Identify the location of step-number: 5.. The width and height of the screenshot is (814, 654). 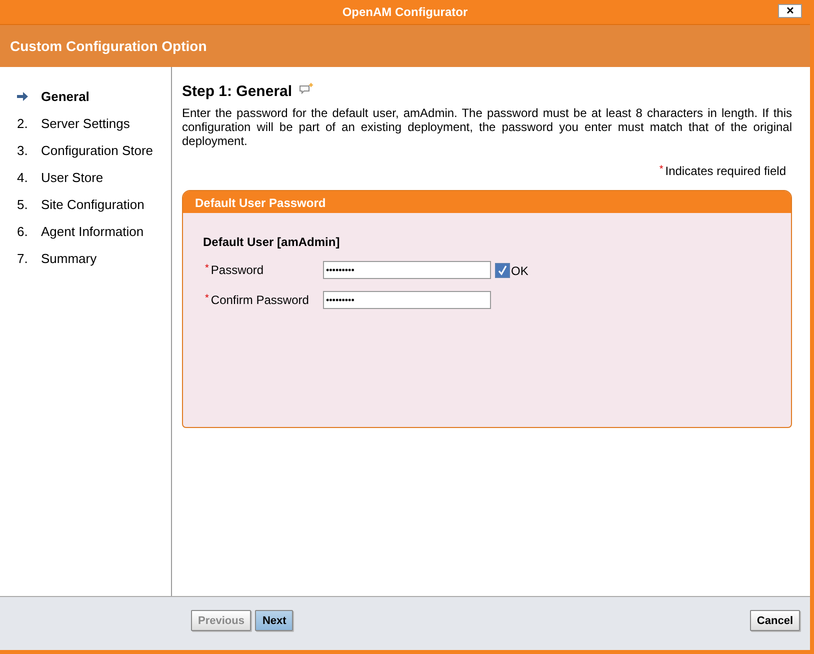
(23, 204).